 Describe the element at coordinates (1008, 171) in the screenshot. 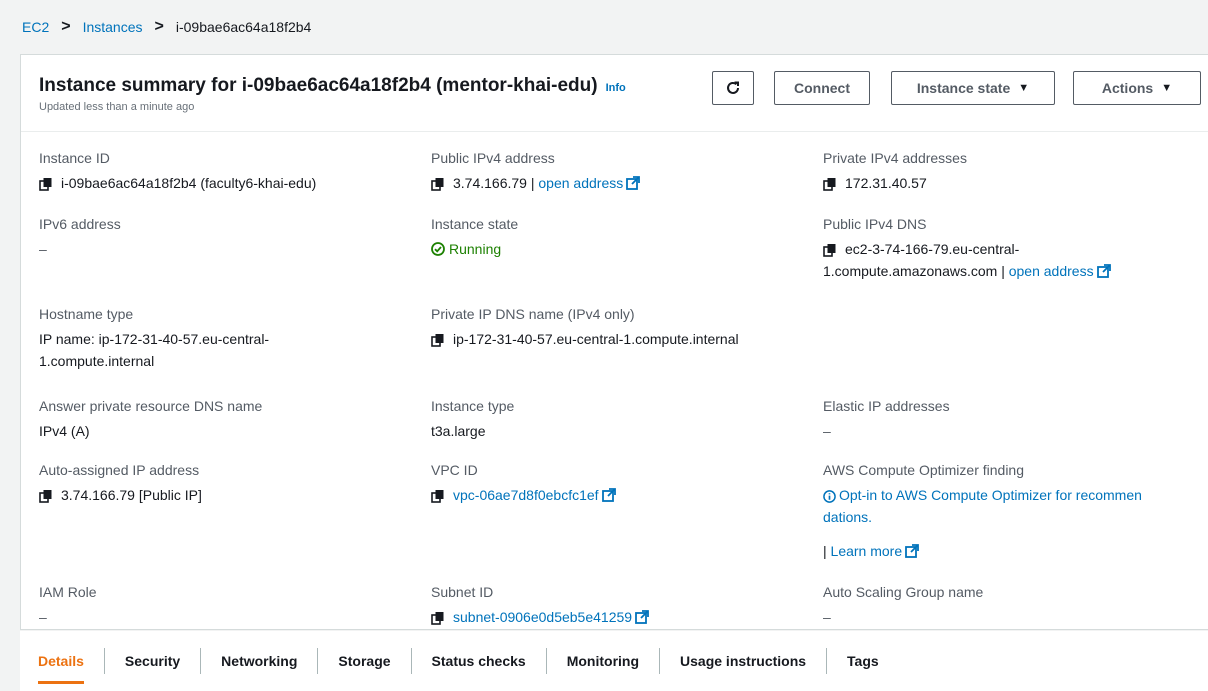

I see `field-private-ipv4: Private IPv4 addresses 172.31.40.57` at that location.